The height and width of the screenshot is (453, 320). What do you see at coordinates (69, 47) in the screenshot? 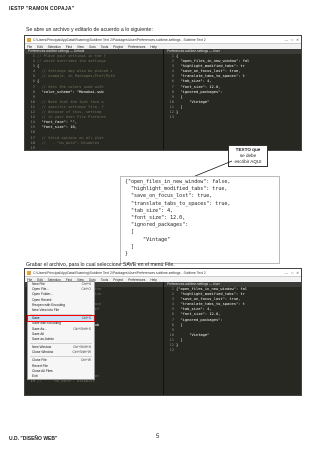
I see `menu-find: Find` at bounding box center [69, 47].